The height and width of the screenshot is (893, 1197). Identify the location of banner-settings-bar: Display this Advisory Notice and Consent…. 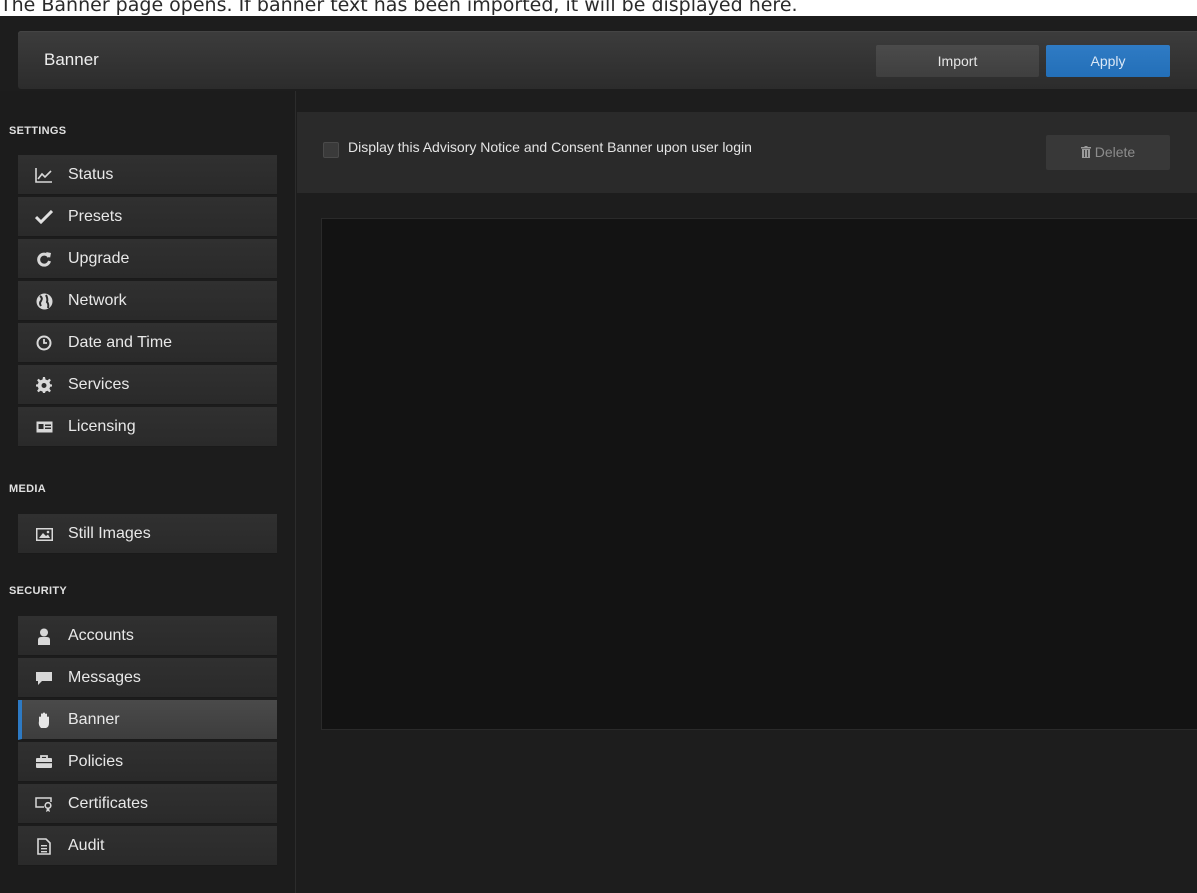
(747, 152).